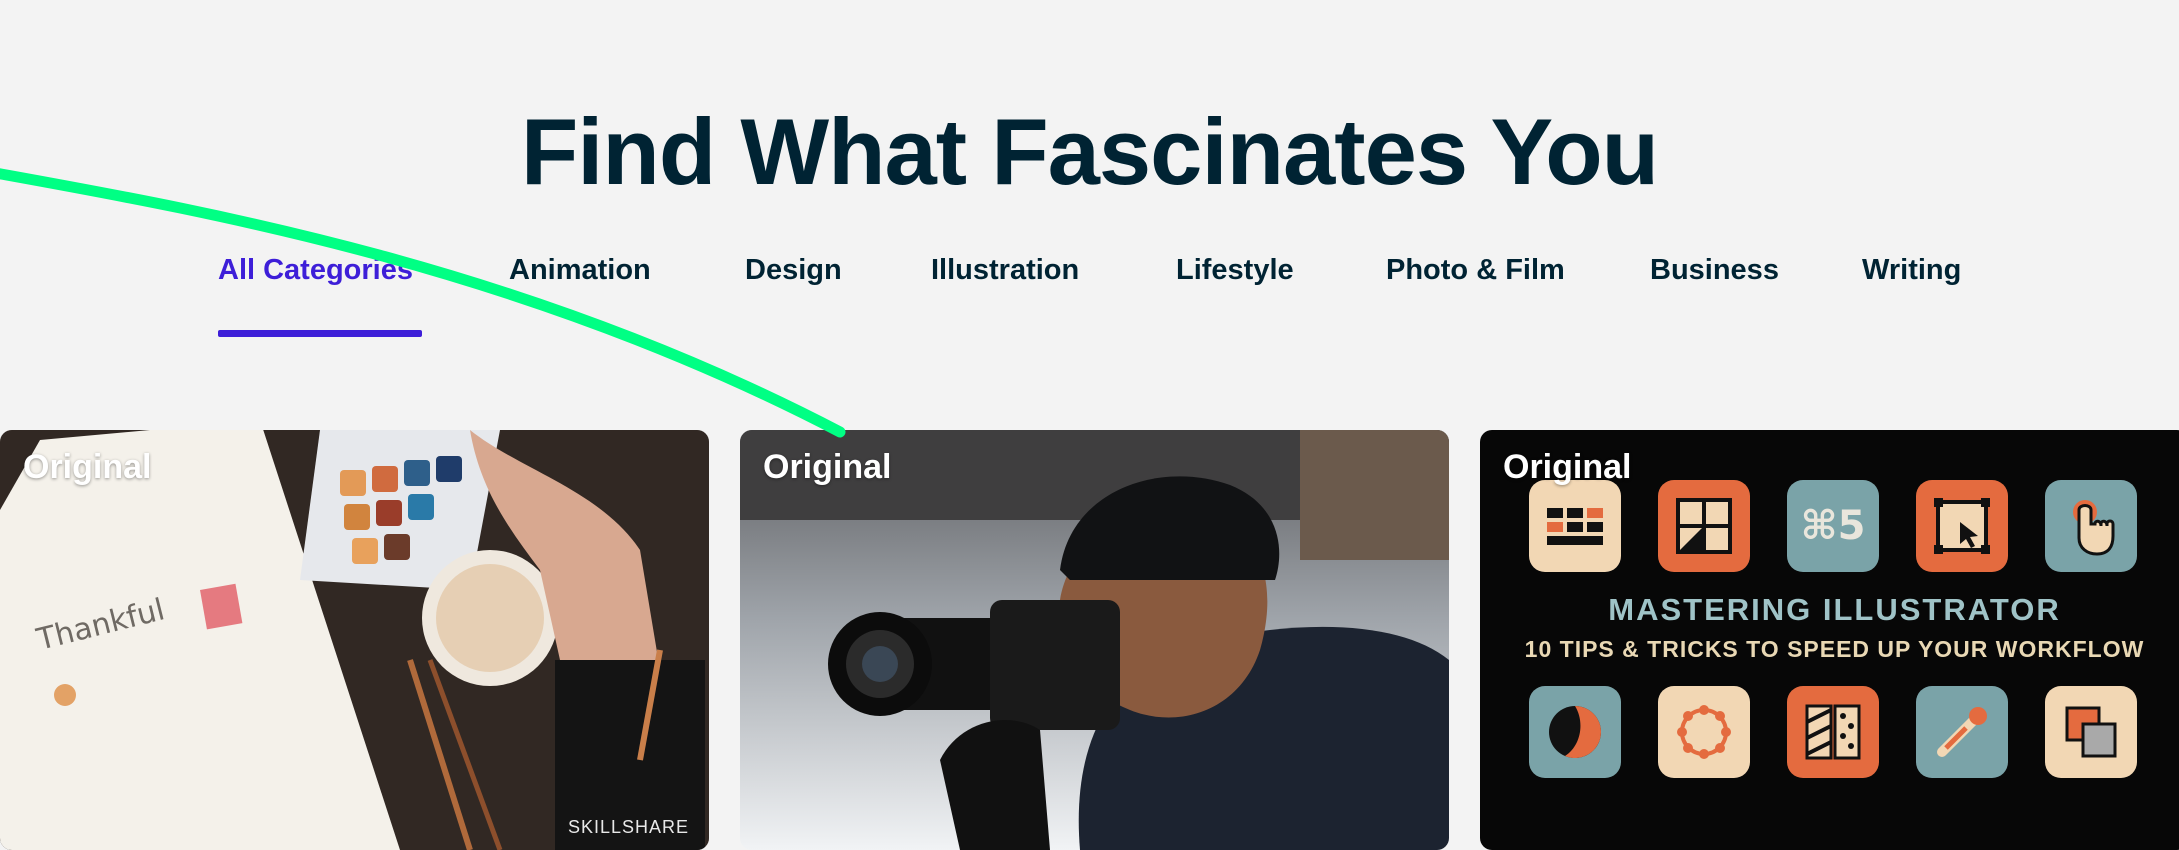 The height and width of the screenshot is (850, 2179). Describe the element at coordinates (1962, 526) in the screenshot. I see `selection-cursor-icon` at that location.